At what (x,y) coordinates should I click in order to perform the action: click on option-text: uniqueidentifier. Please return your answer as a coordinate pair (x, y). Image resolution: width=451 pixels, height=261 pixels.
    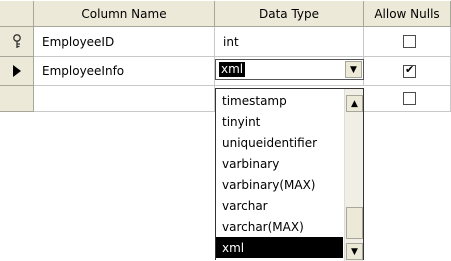
    Looking at the image, I should click on (270, 142).